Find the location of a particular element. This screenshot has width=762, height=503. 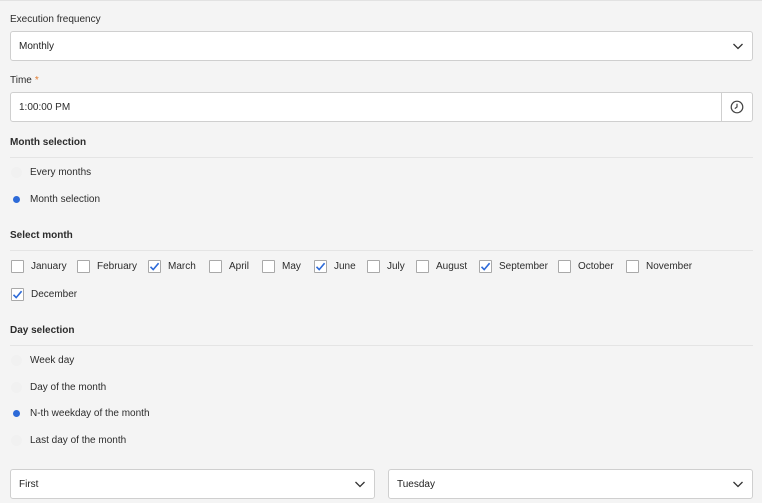

radio-every-months: Every months is located at coordinates (51, 172).